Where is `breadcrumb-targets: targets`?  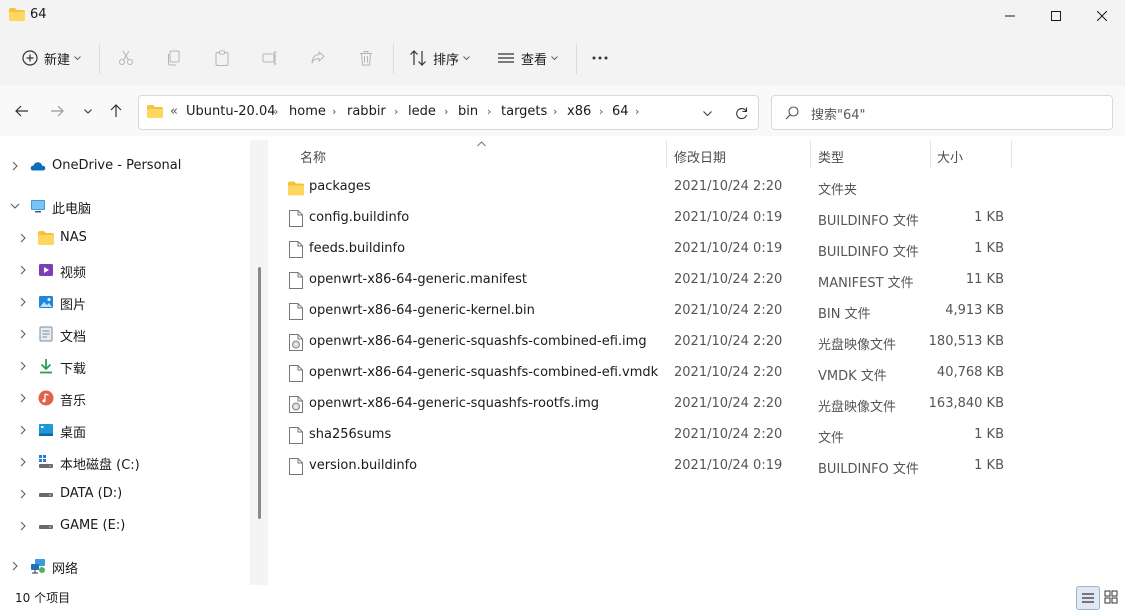 breadcrumb-targets: targets is located at coordinates (524, 111).